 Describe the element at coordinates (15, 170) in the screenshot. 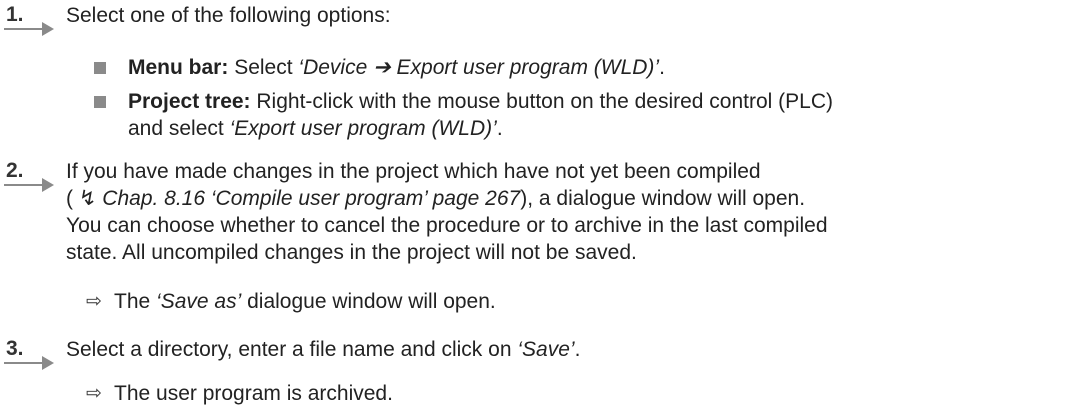

I see `step-number: 2.` at that location.